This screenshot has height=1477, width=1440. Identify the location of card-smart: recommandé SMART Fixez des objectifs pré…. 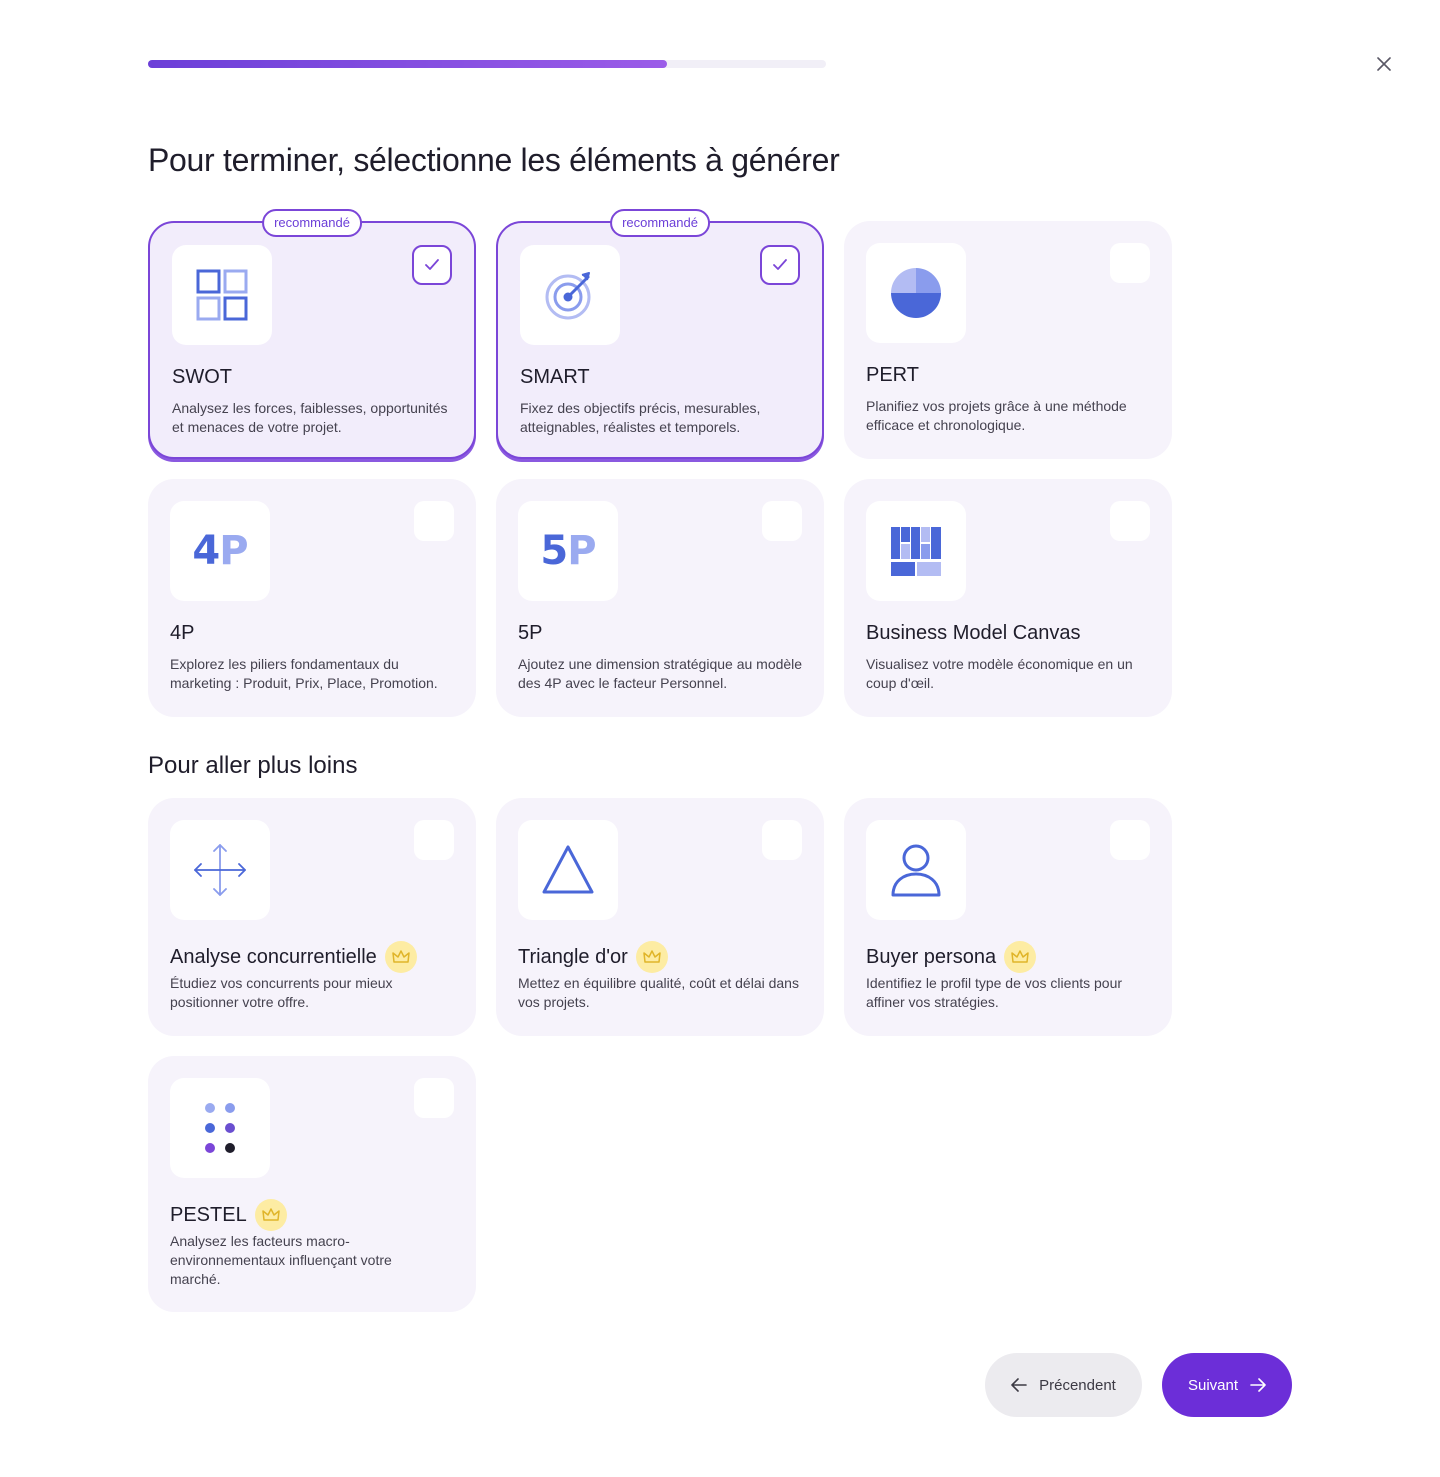
(660, 334).